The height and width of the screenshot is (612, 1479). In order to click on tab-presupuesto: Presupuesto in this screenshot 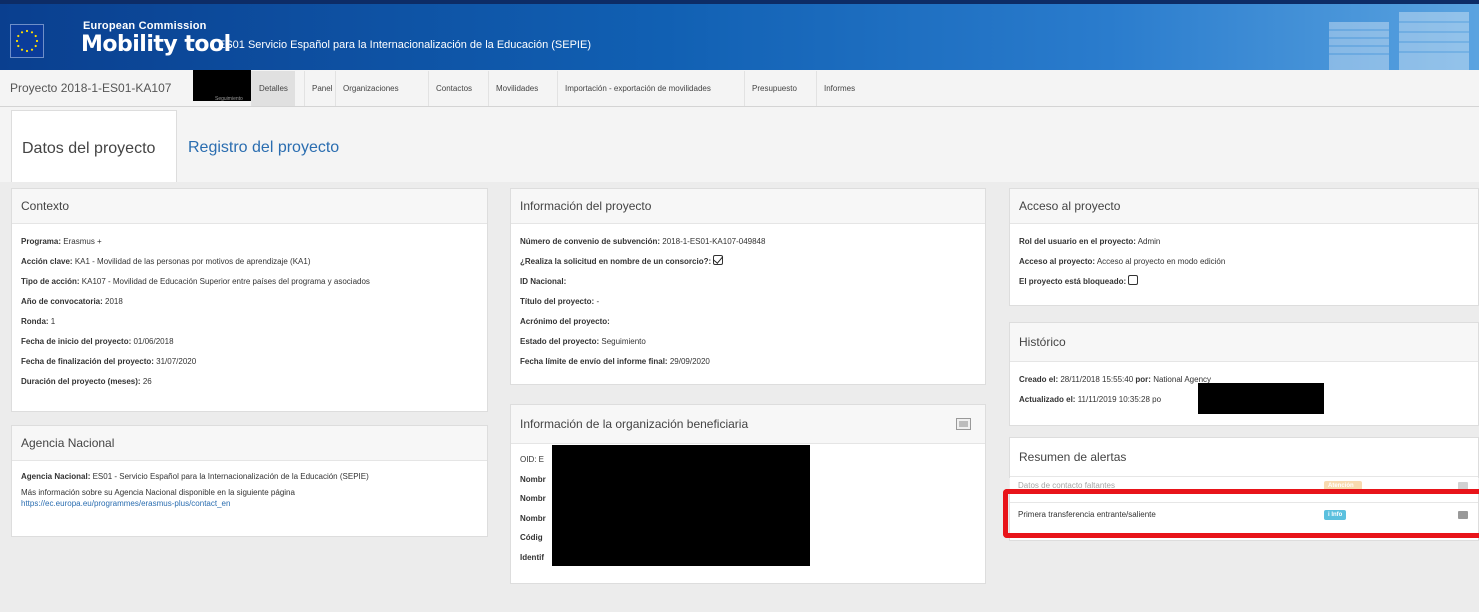, I will do `click(774, 88)`.